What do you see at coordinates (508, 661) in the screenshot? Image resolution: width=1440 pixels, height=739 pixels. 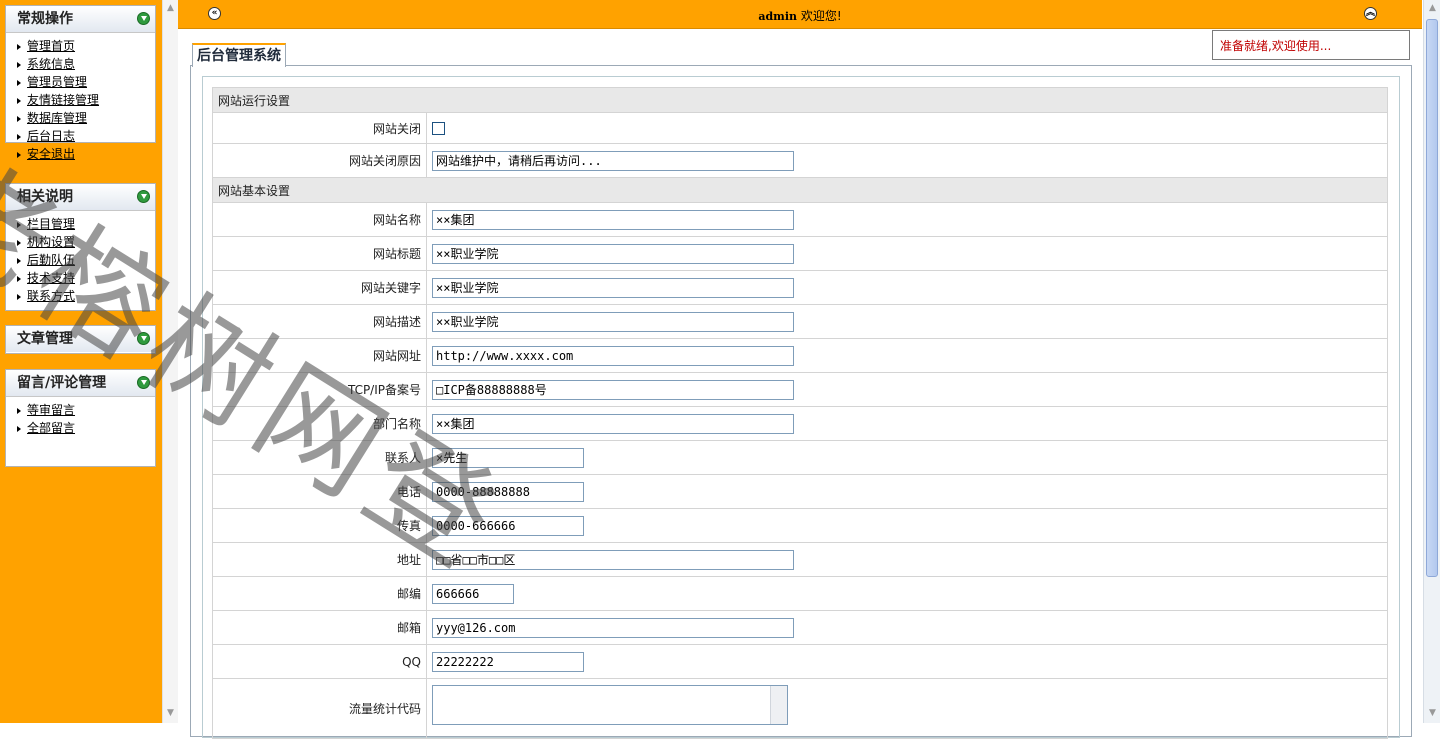 I see `qq-input` at bounding box center [508, 661].